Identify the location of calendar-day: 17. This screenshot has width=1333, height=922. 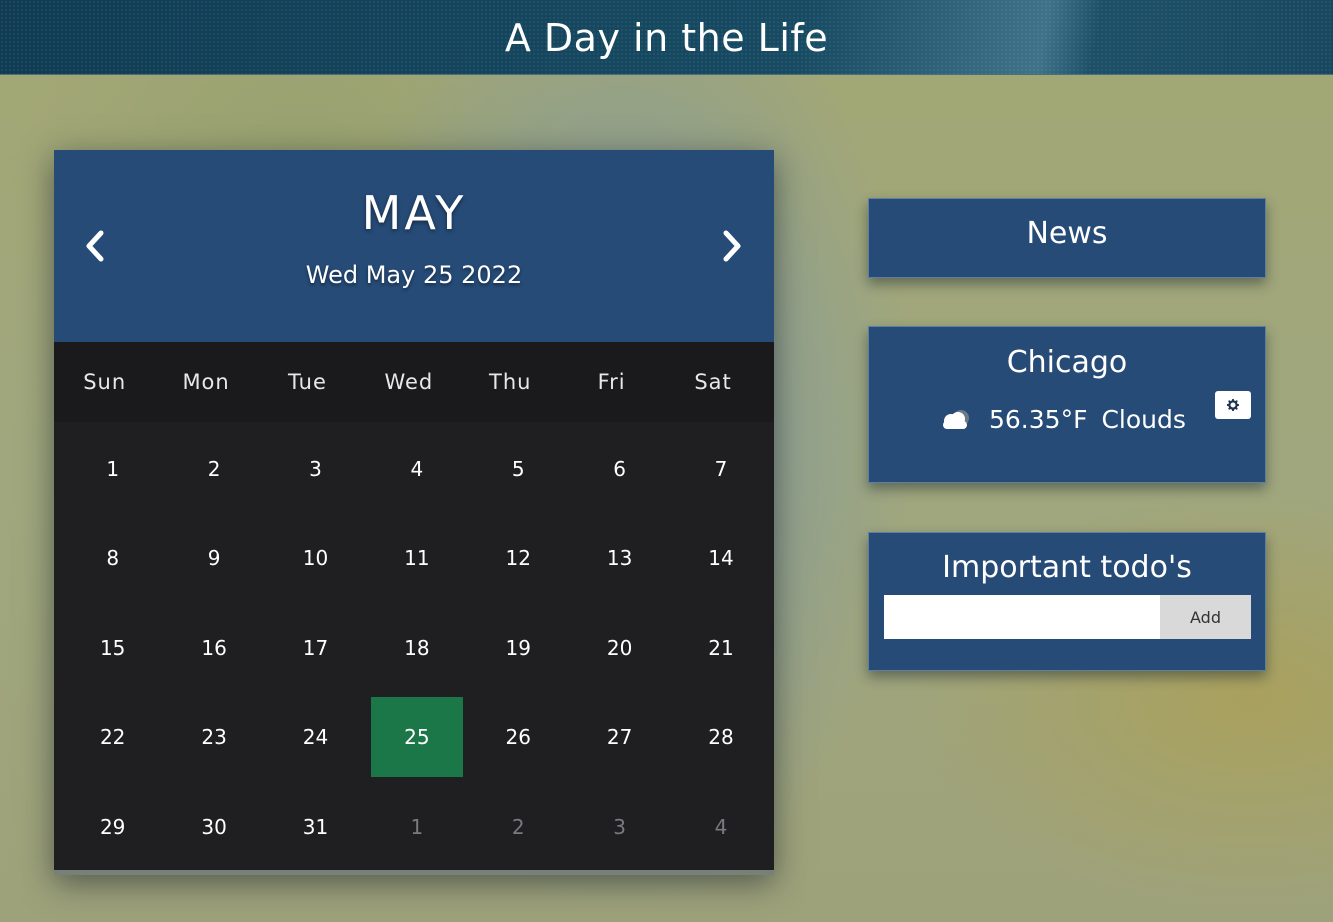
(315, 648).